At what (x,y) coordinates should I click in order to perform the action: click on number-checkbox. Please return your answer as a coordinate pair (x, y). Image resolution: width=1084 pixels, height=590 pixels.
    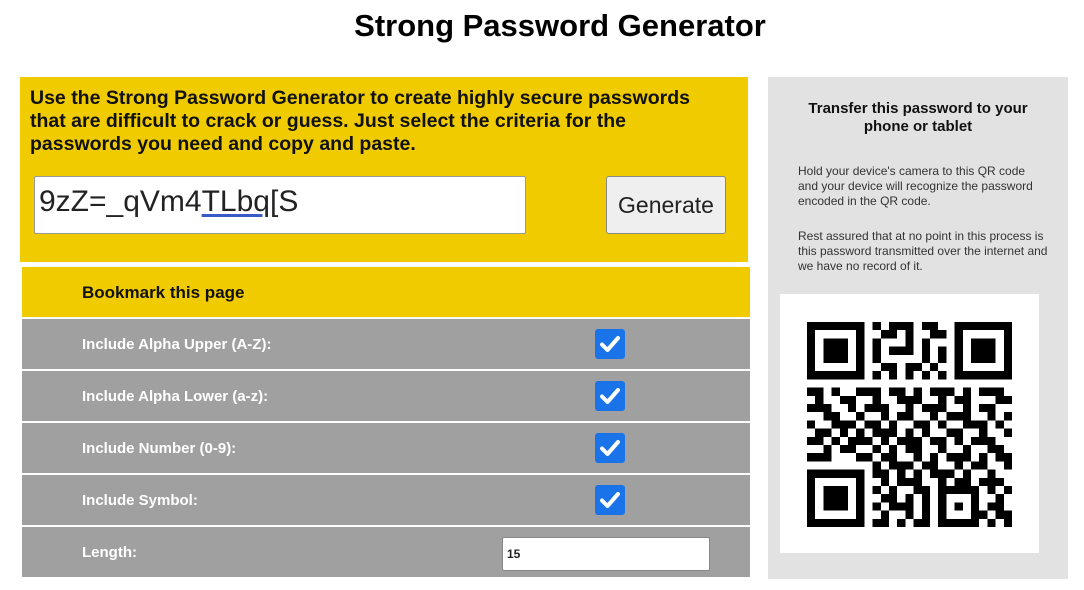
    Looking at the image, I should click on (610, 448).